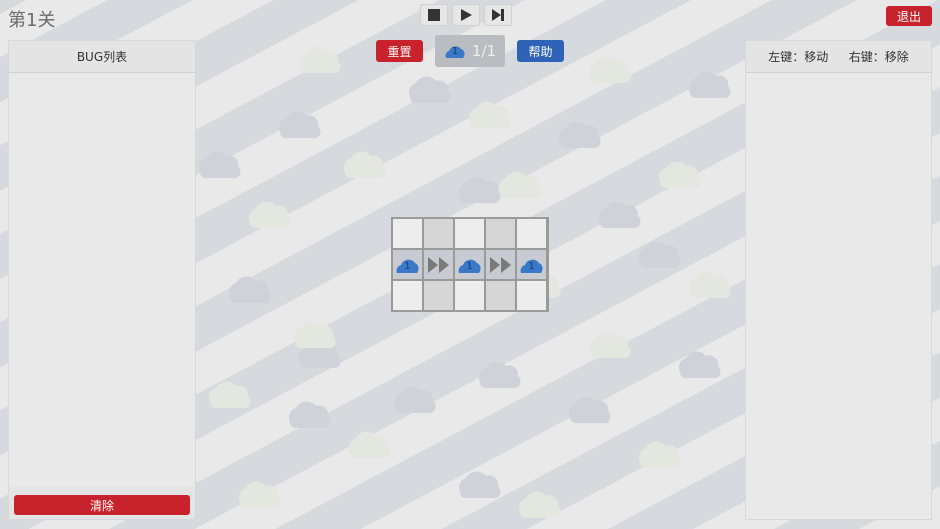  I want to click on control-hints: 左键：移动 右键：移除, so click(838, 57).